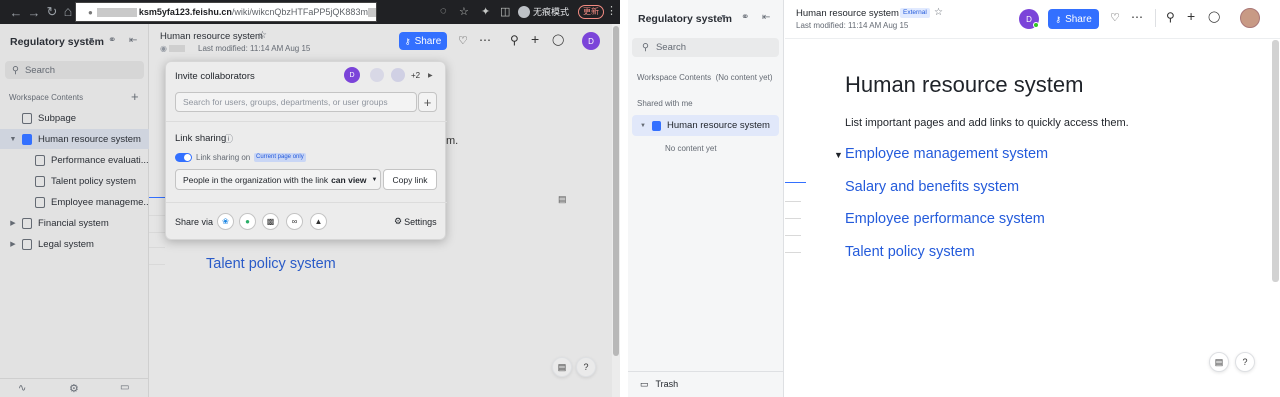 The image size is (1280, 397). I want to click on last-modified: Last modified: 11:14 AM Aug 15, so click(254, 48).